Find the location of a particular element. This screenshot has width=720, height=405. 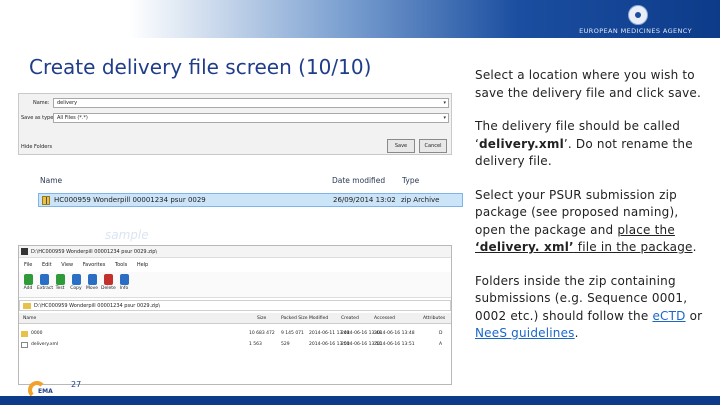

row-accessed: 2014-06-16 13:48 is located at coordinates (394, 333).